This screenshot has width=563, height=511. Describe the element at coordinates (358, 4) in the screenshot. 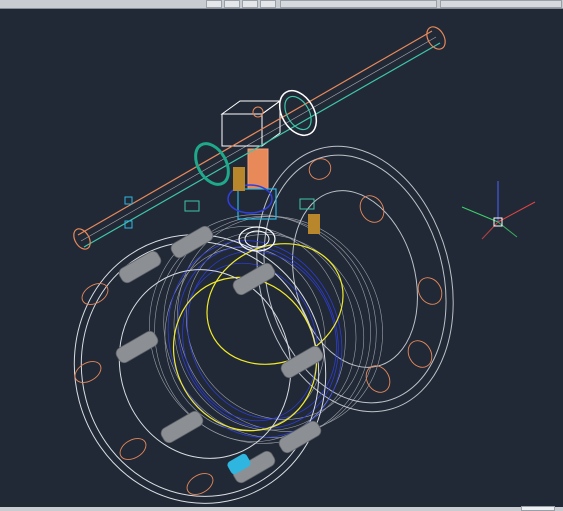

I see `toolbar-dropdown` at that location.